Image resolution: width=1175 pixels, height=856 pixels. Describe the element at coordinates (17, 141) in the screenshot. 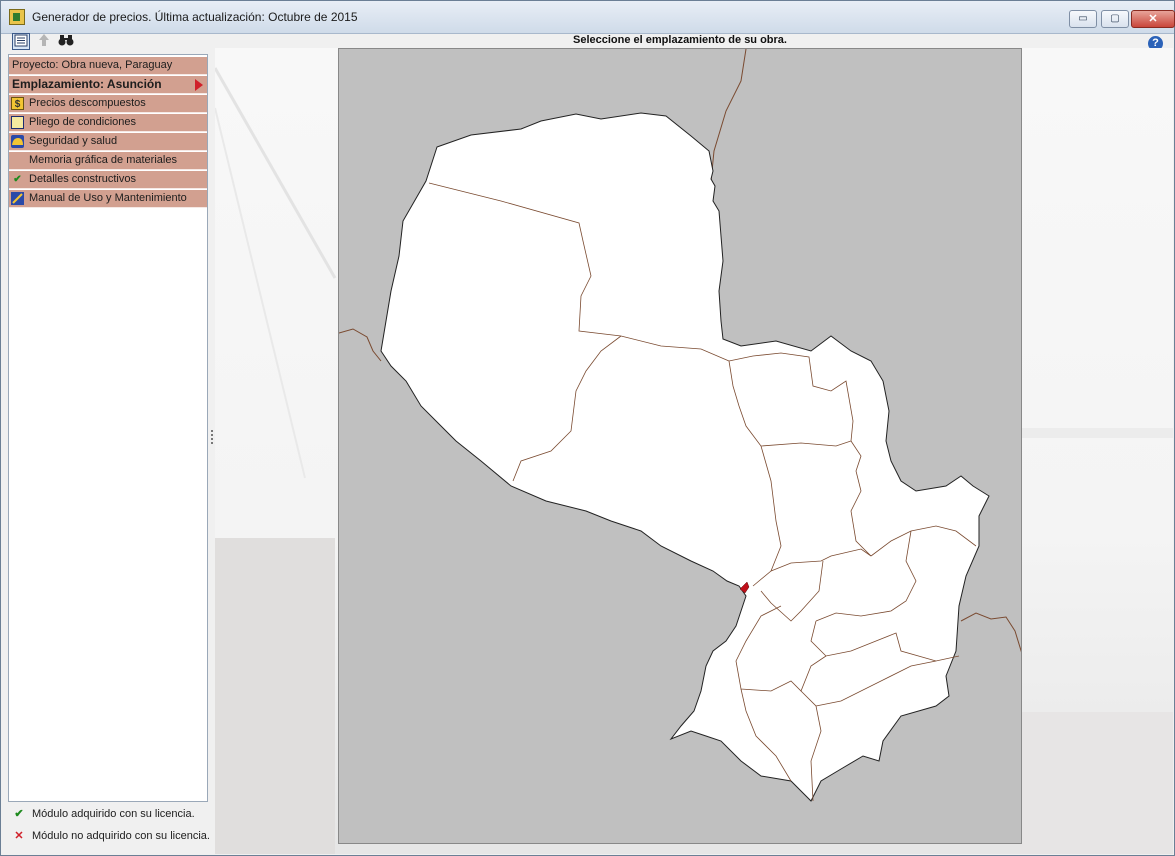

I see `helmet-icon` at that location.